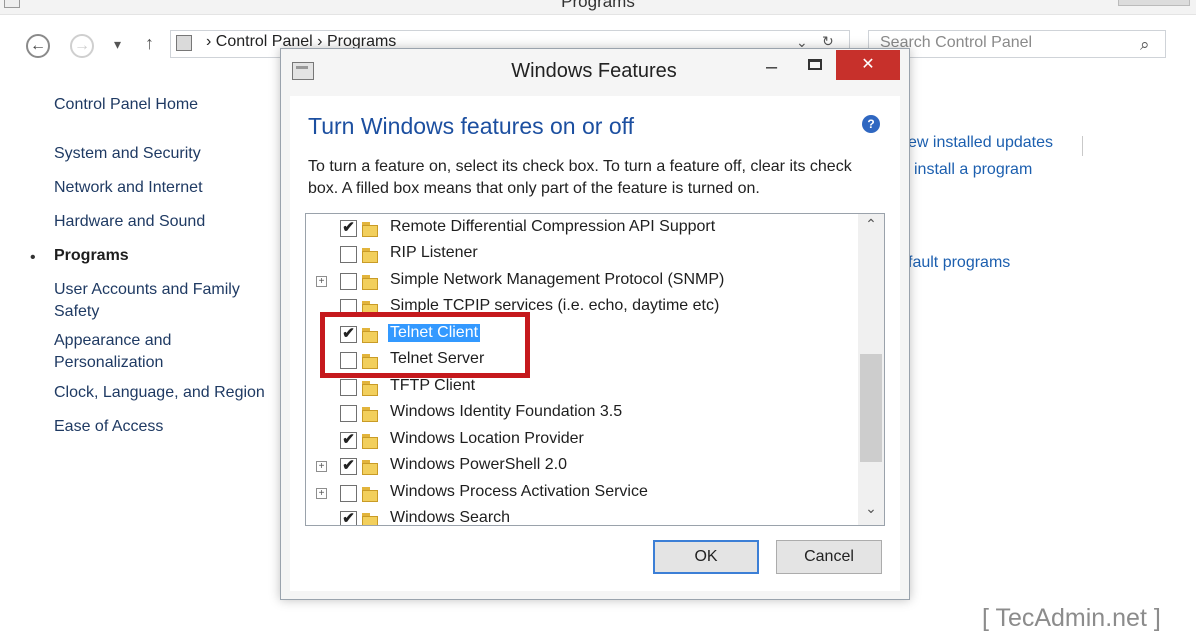 The height and width of the screenshot is (633, 1196). Describe the element at coordinates (128, 188) in the screenshot. I see `sidebar-item-network: Network and Internet` at that location.